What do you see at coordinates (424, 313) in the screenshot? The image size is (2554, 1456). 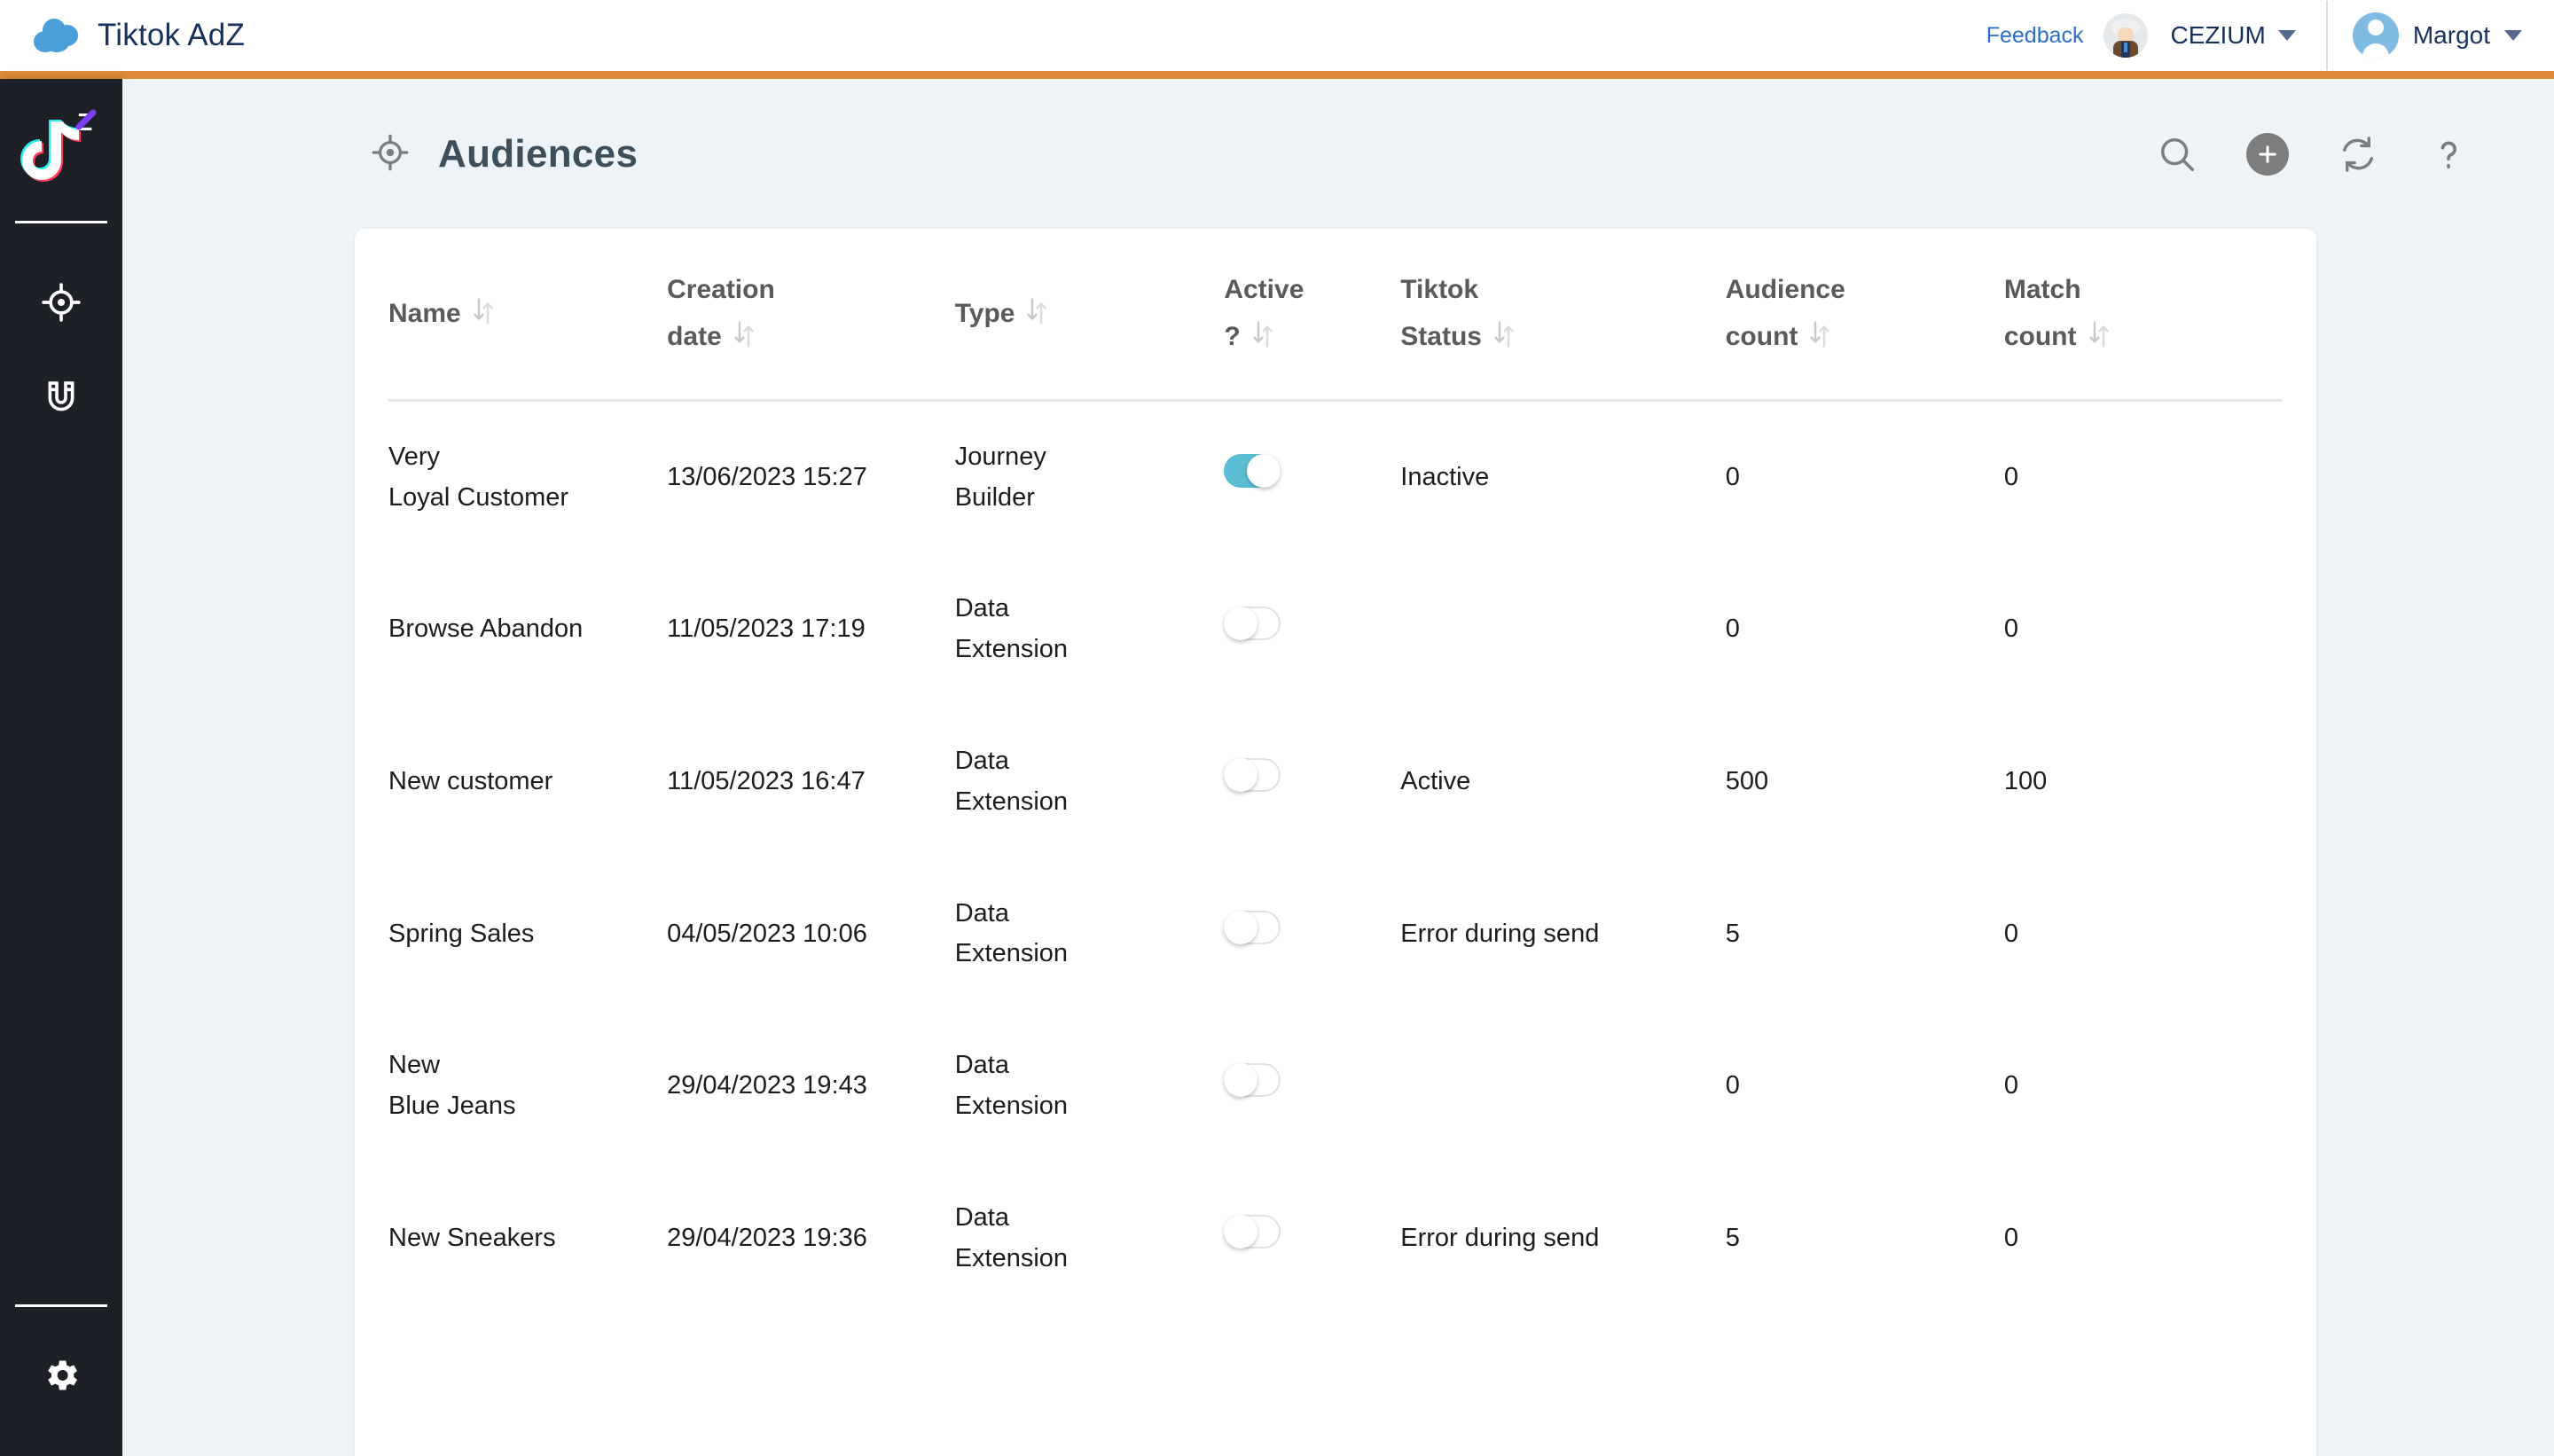 I see `table-header-label: Name` at bounding box center [424, 313].